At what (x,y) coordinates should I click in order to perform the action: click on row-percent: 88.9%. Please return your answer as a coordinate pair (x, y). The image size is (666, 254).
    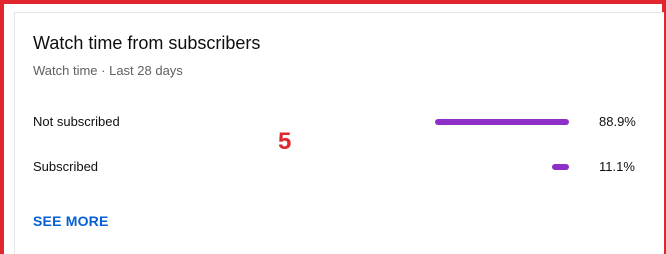
    Looking at the image, I should click on (617, 121).